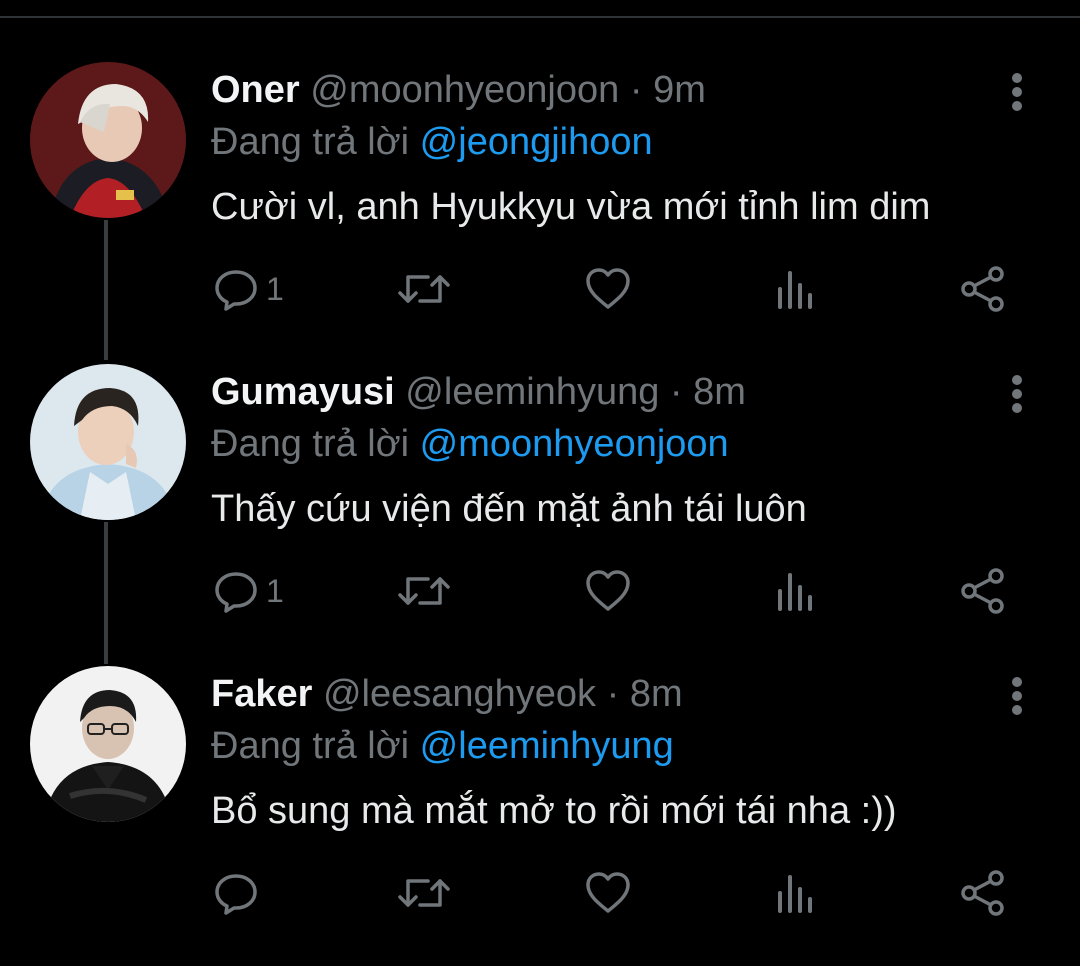  Describe the element at coordinates (464, 90) in the screenshot. I see `user-handle: @moonhyeonjoon` at that location.